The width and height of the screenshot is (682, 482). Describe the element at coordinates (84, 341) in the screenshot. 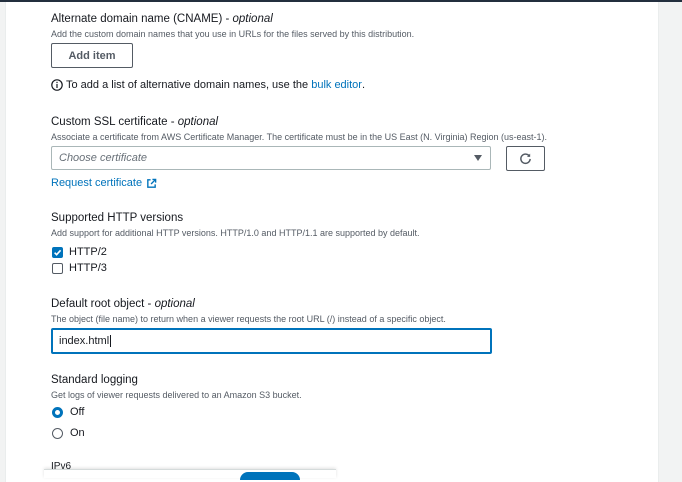

I see `root-object-value: index.html` at that location.